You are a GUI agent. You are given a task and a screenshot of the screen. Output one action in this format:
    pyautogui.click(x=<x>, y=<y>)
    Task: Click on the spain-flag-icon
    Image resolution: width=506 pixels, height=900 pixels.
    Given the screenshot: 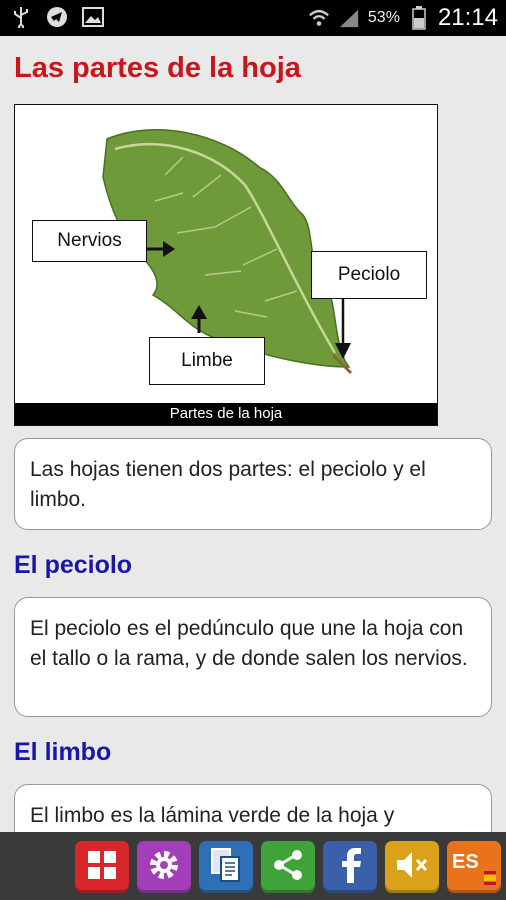 What is the action you would take?
    pyautogui.click(x=490, y=878)
    